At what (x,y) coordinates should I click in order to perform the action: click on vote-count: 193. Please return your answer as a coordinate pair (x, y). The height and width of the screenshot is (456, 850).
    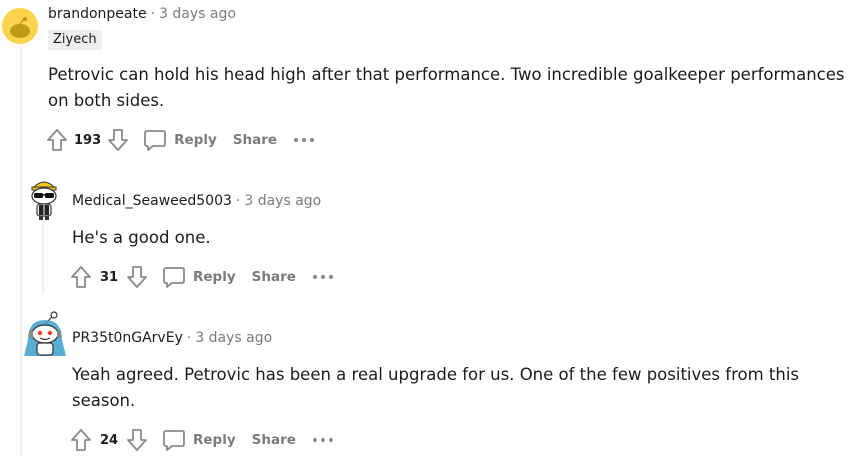
    Looking at the image, I should click on (88, 140).